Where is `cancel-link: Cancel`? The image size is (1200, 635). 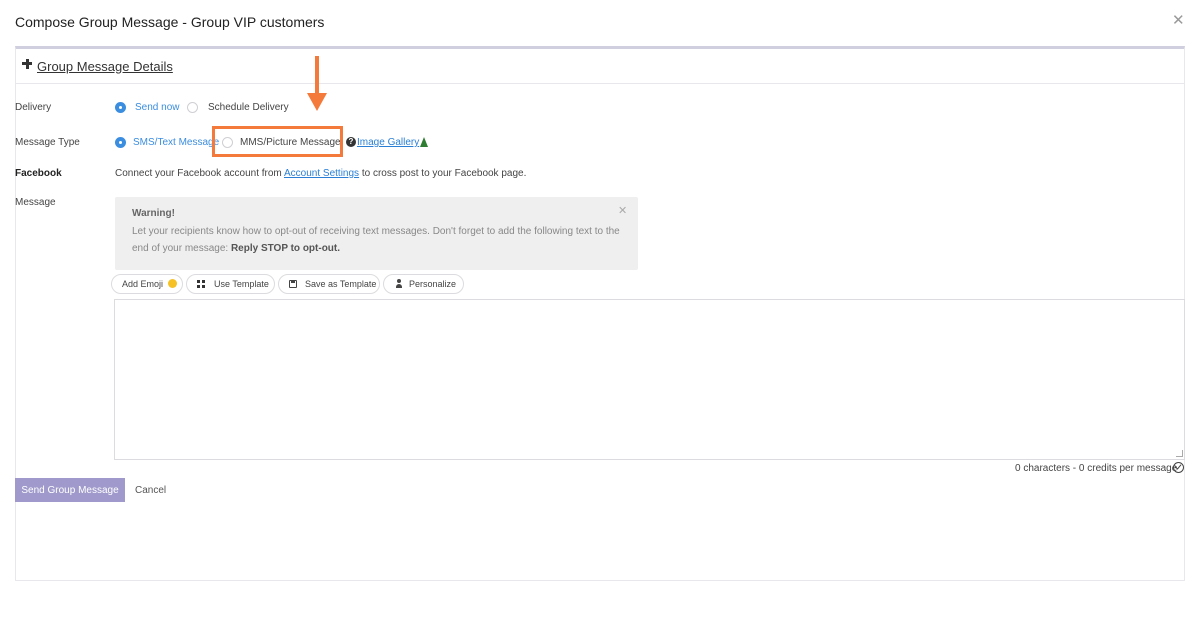
cancel-link: Cancel is located at coordinates (150, 490).